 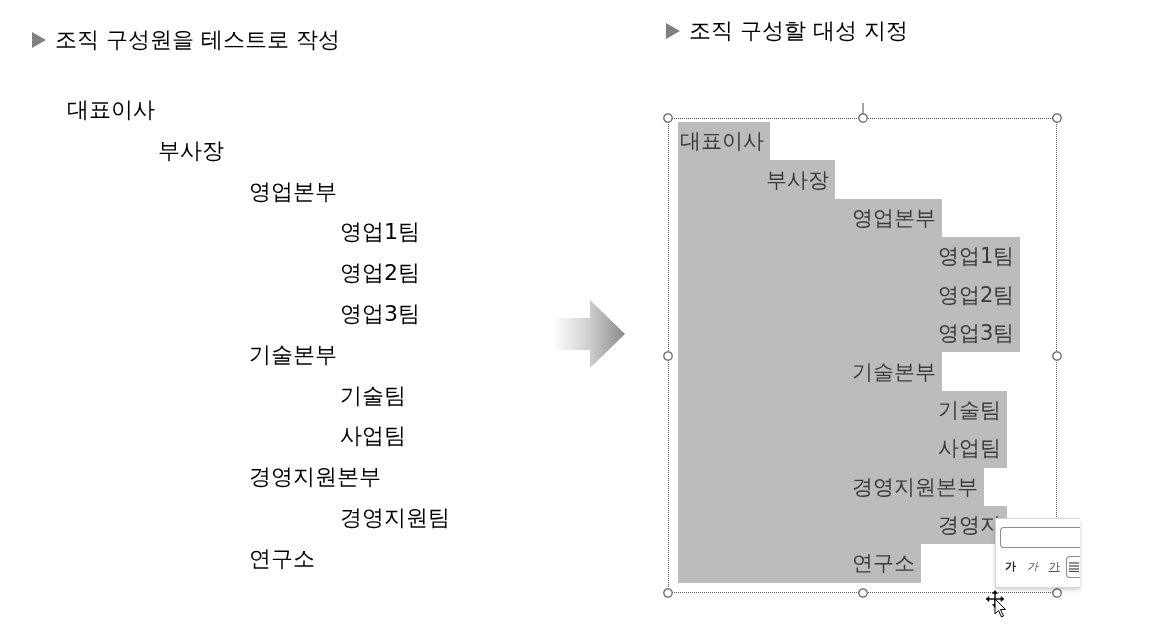 What do you see at coordinates (915, 486) in the screenshot?
I see `text-line: 경영지원본부` at bounding box center [915, 486].